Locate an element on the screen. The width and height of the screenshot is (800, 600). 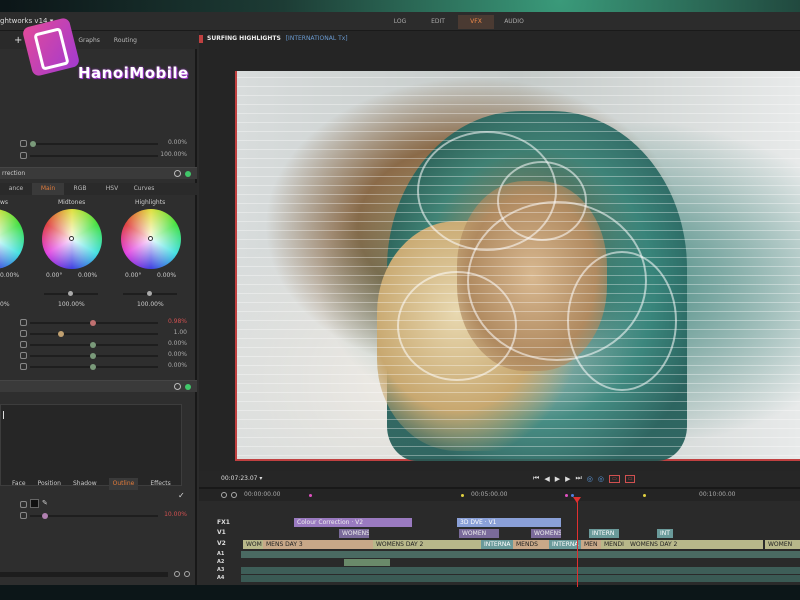
go-to-start-icon: ⏮ is located at coordinates (536, 478).